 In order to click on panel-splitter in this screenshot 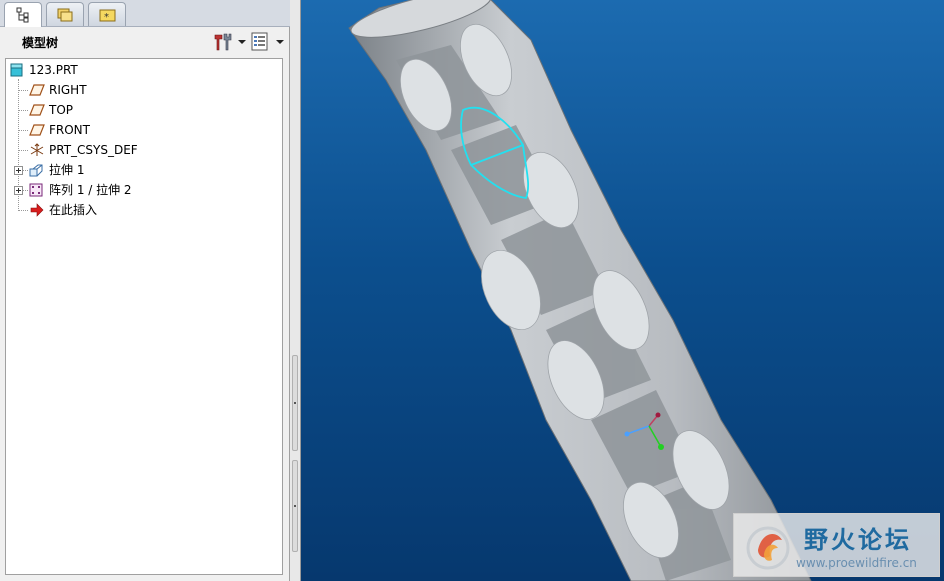, I will do `click(295, 290)`.